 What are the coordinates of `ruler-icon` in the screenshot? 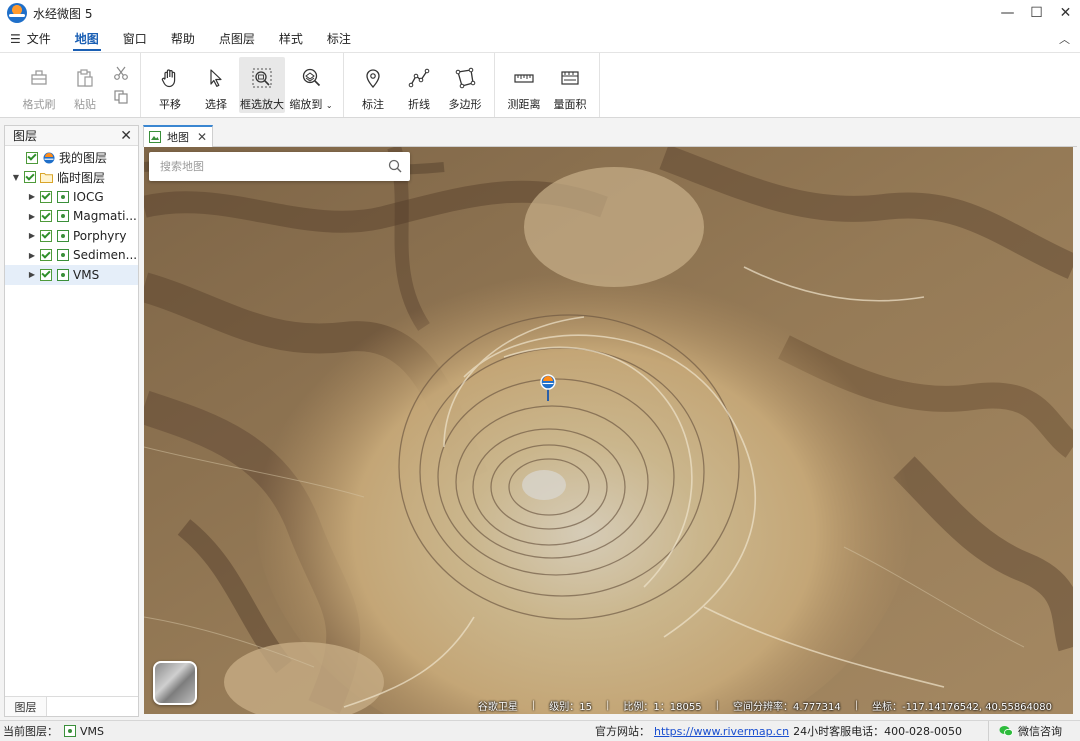 It's located at (524, 78).